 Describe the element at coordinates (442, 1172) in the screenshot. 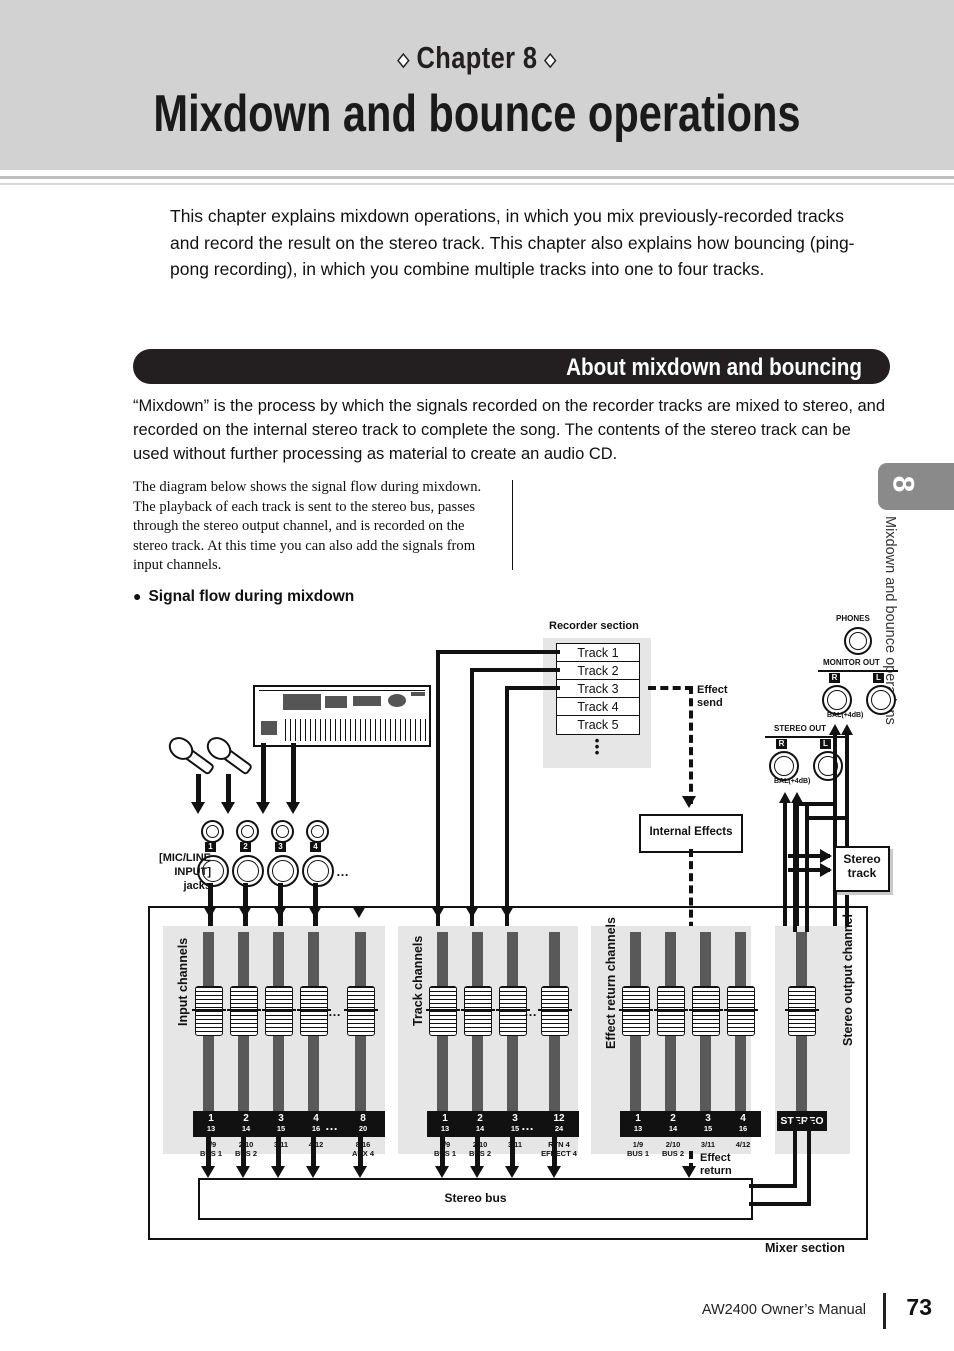

I see `bus-arrow-t1-icon` at that location.